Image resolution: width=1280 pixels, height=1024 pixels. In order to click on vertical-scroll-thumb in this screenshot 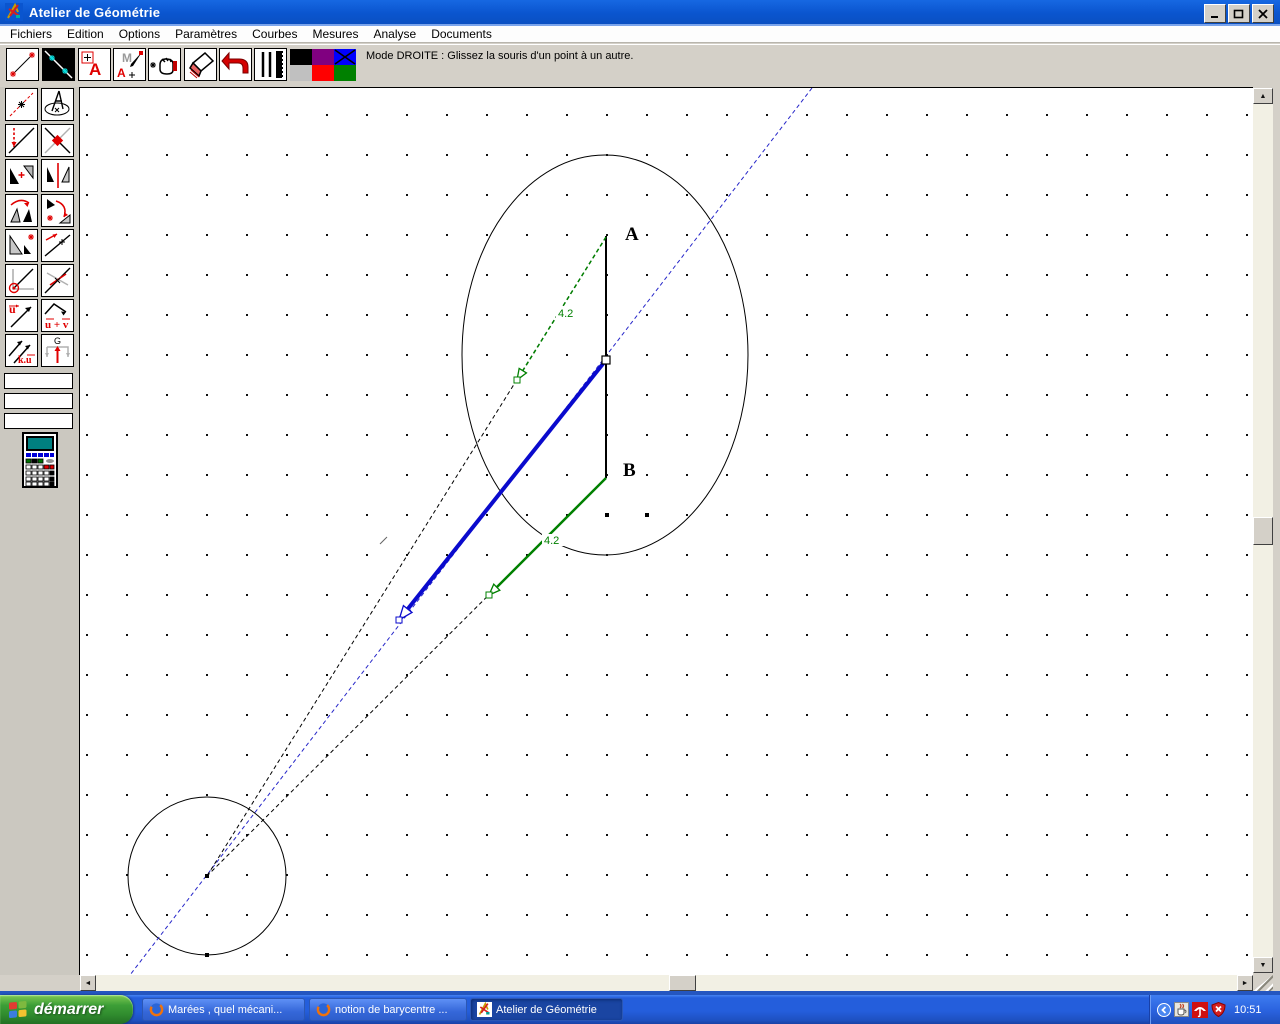, I will do `click(1263, 531)`.